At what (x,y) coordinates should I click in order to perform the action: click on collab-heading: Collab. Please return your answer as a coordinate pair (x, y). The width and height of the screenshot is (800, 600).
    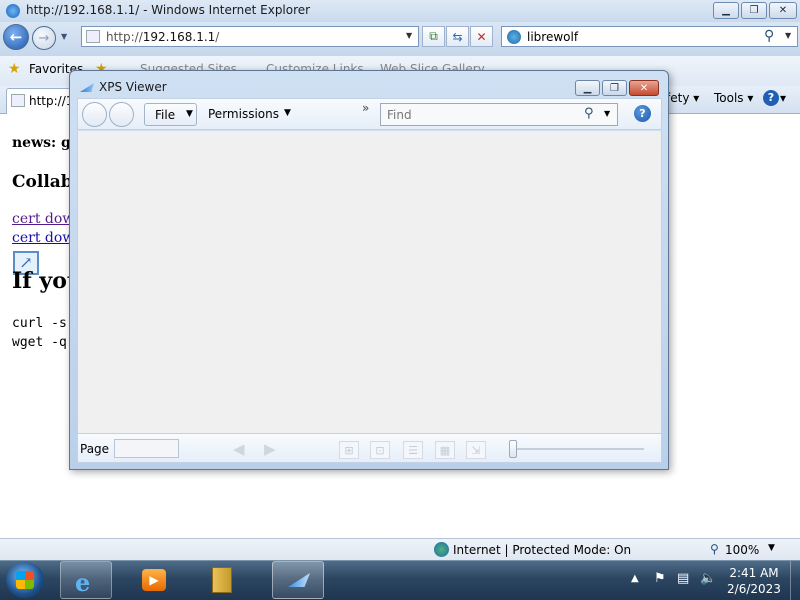
    Looking at the image, I should click on (42, 182).